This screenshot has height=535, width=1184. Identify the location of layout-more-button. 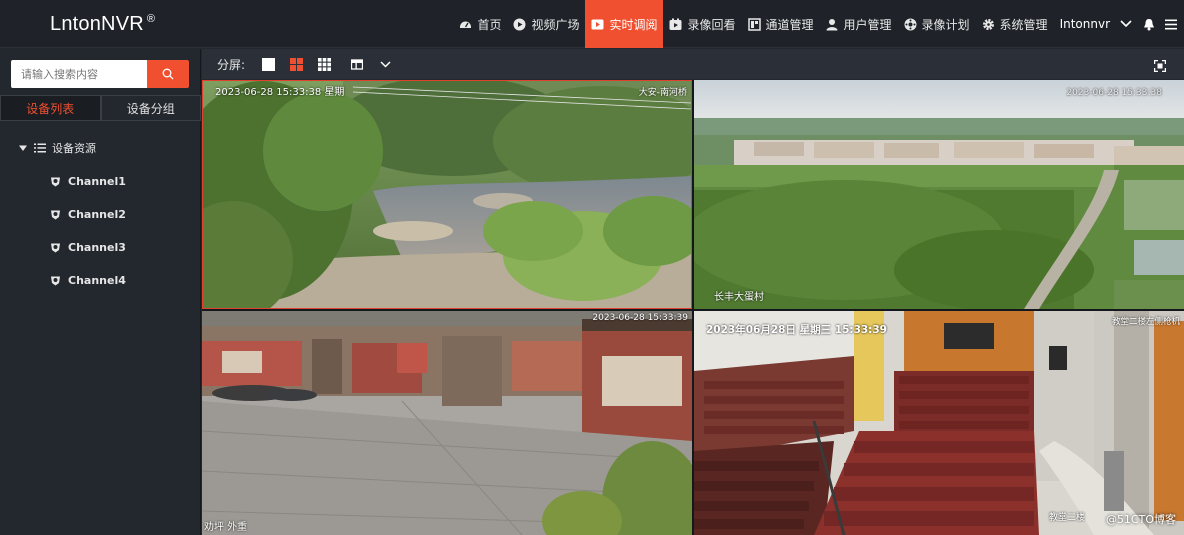
(357, 64).